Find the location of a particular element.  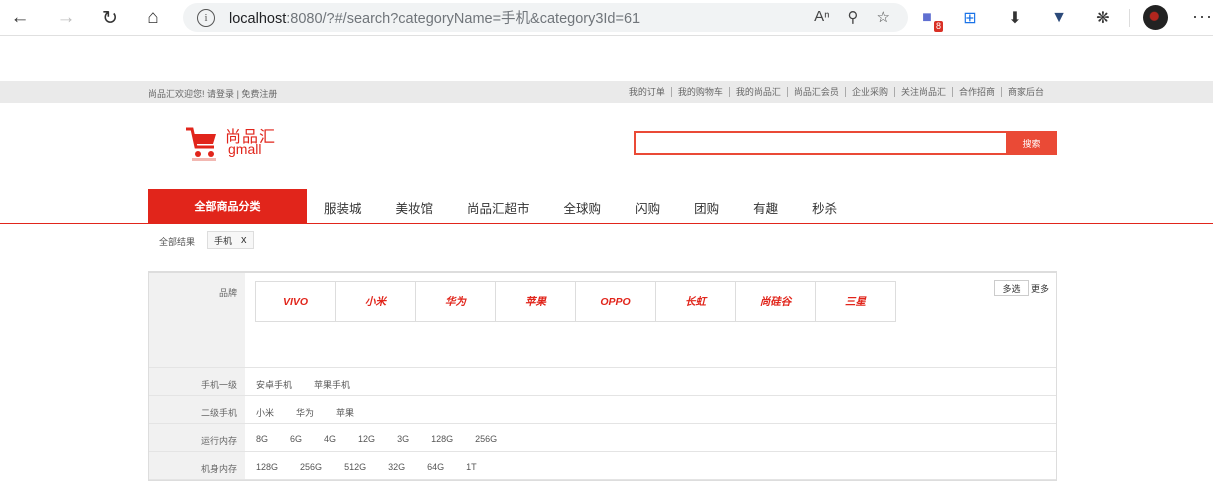

brand-item: 尚硅谷 is located at coordinates (775, 301).